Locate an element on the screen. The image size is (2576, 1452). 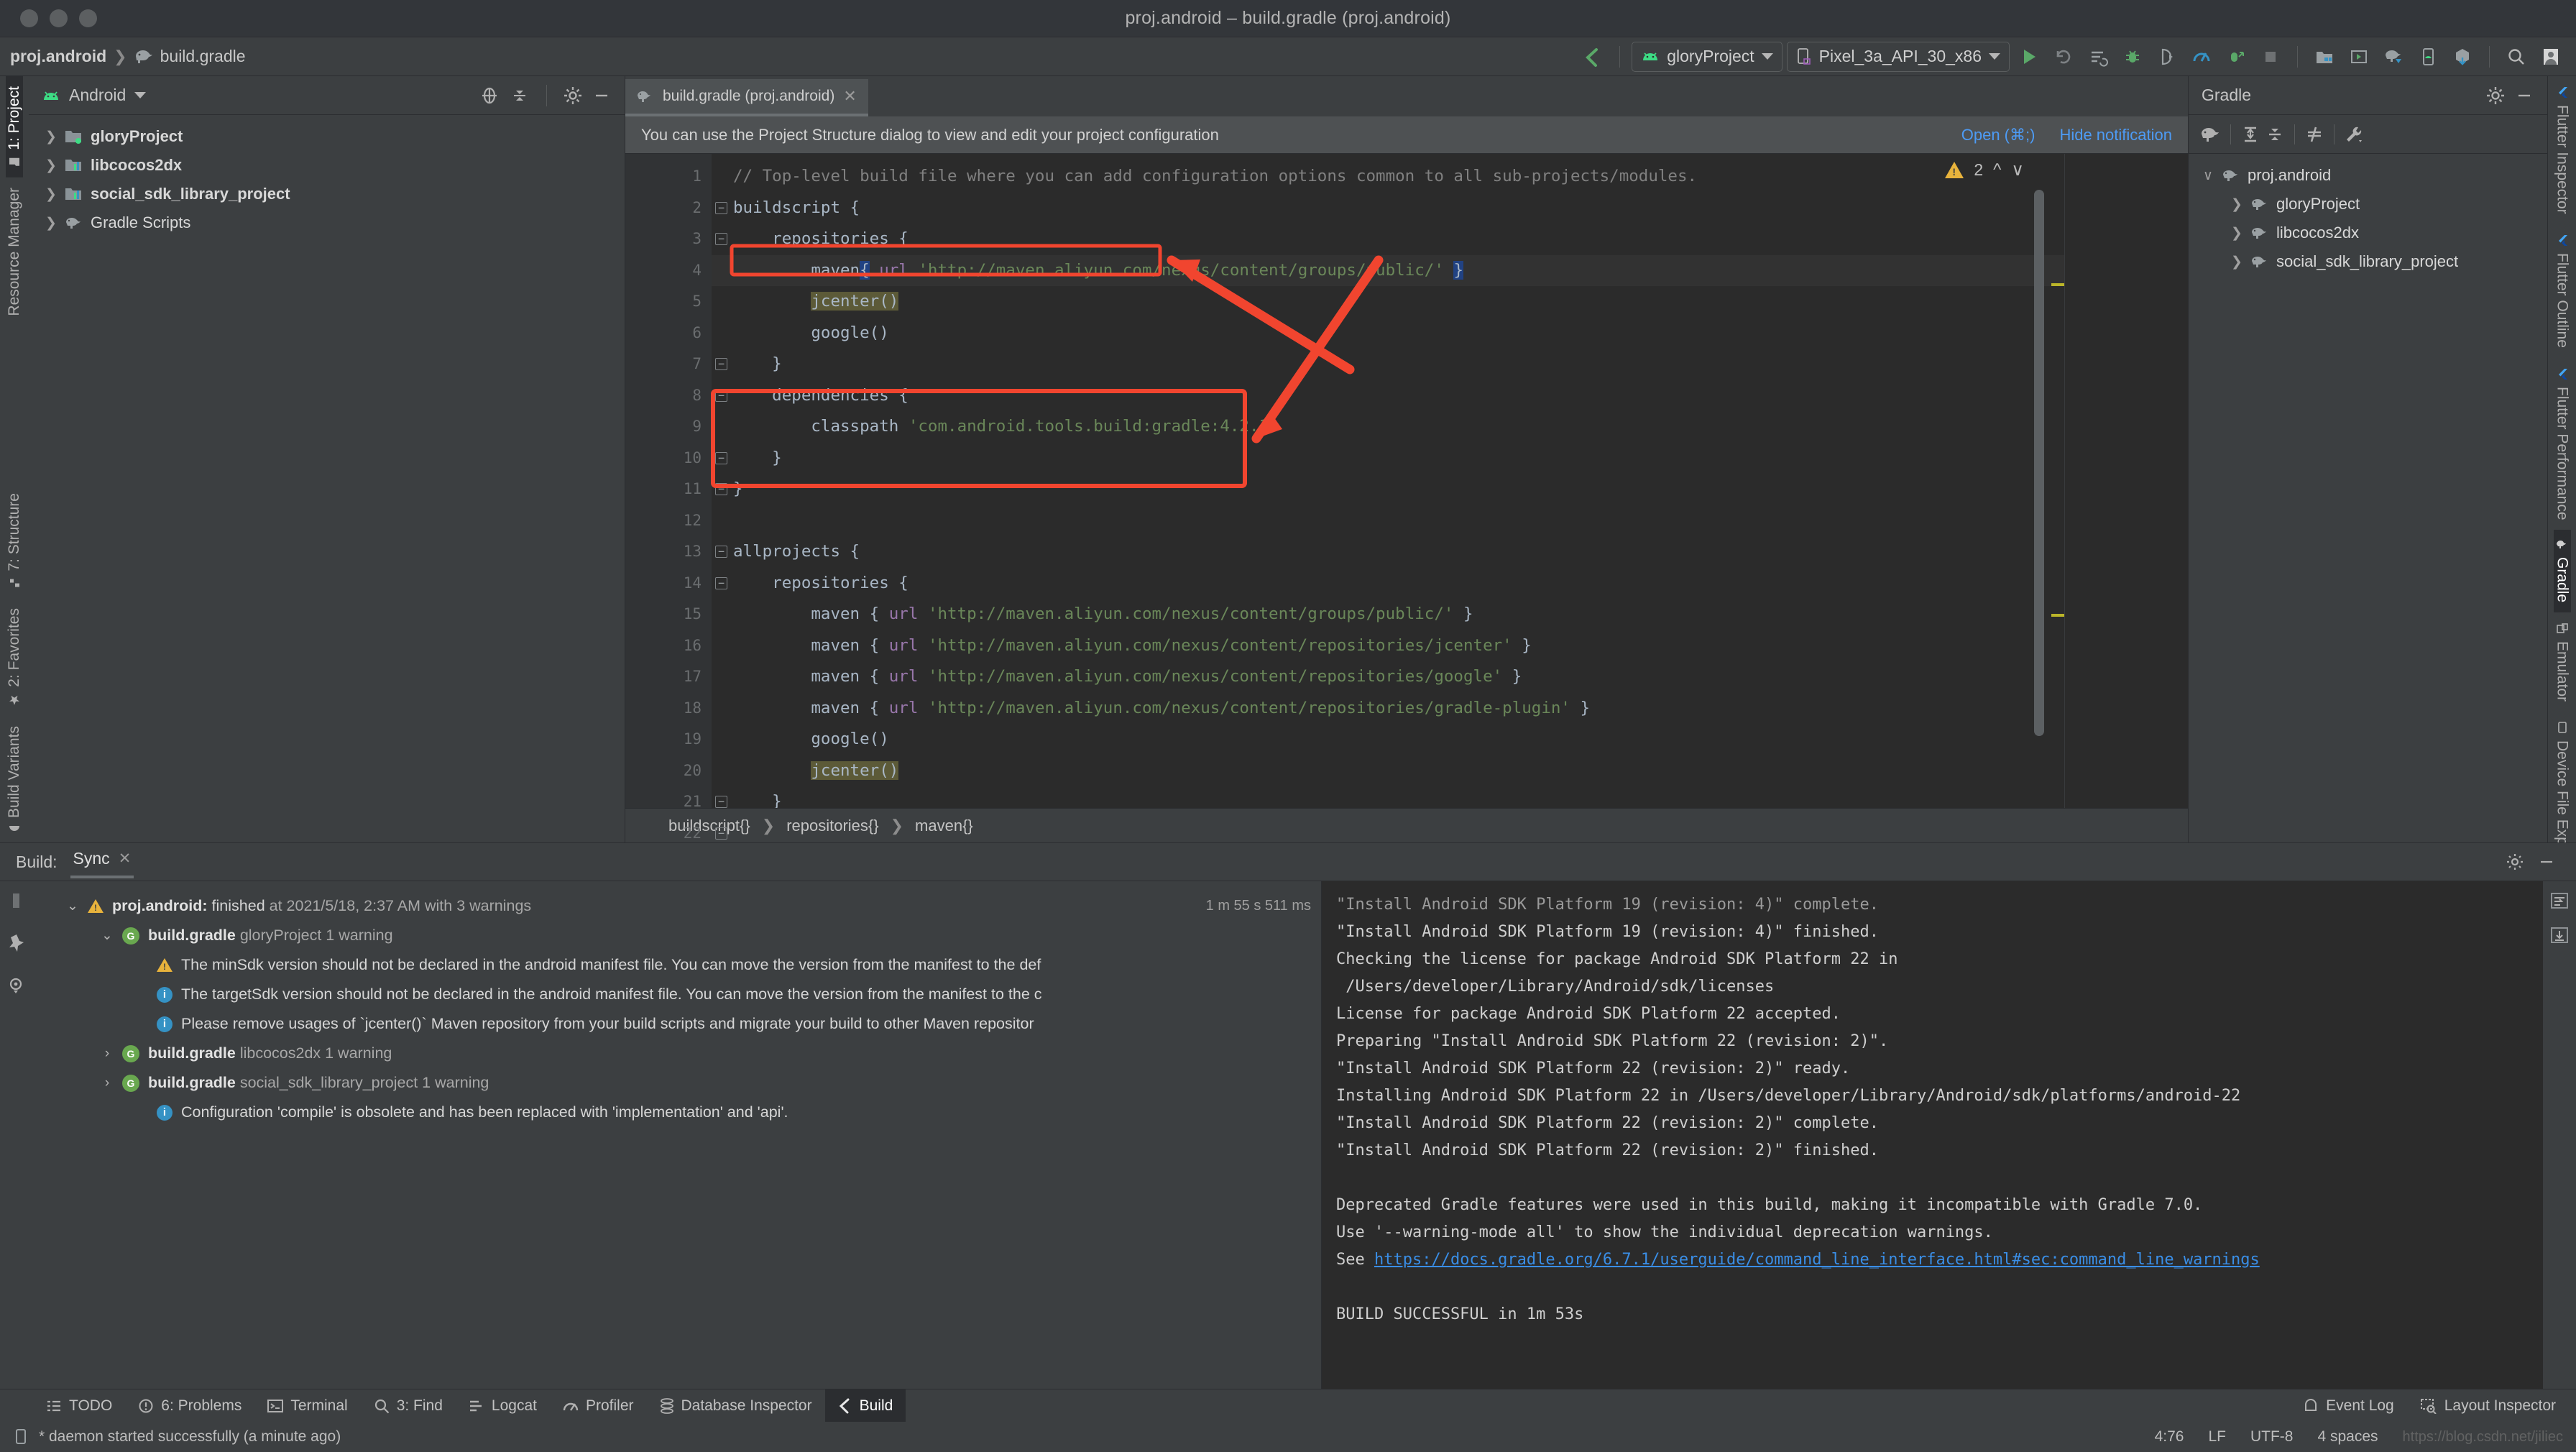
bottom-tab-profiler: Profiler is located at coordinates (598, 1406).